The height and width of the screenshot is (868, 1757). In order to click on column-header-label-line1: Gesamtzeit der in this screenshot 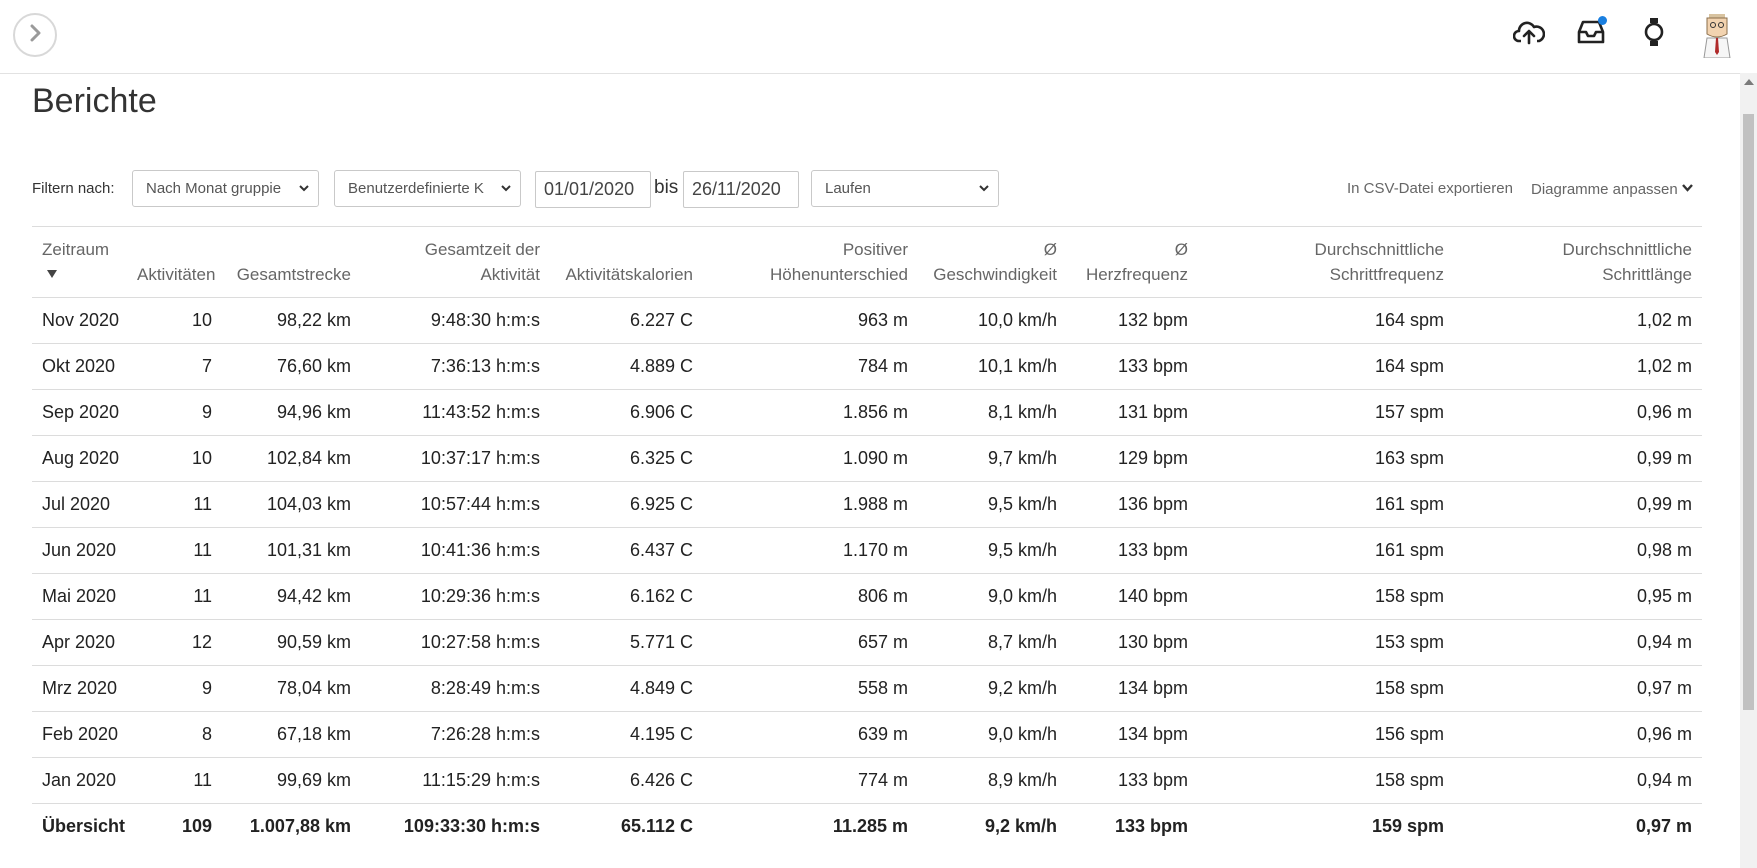, I will do `click(482, 249)`.